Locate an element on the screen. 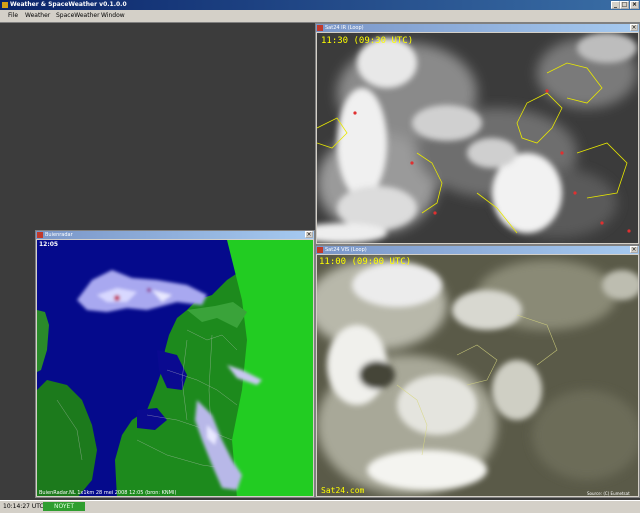  sat-ir-close-button: × is located at coordinates (634, 27).